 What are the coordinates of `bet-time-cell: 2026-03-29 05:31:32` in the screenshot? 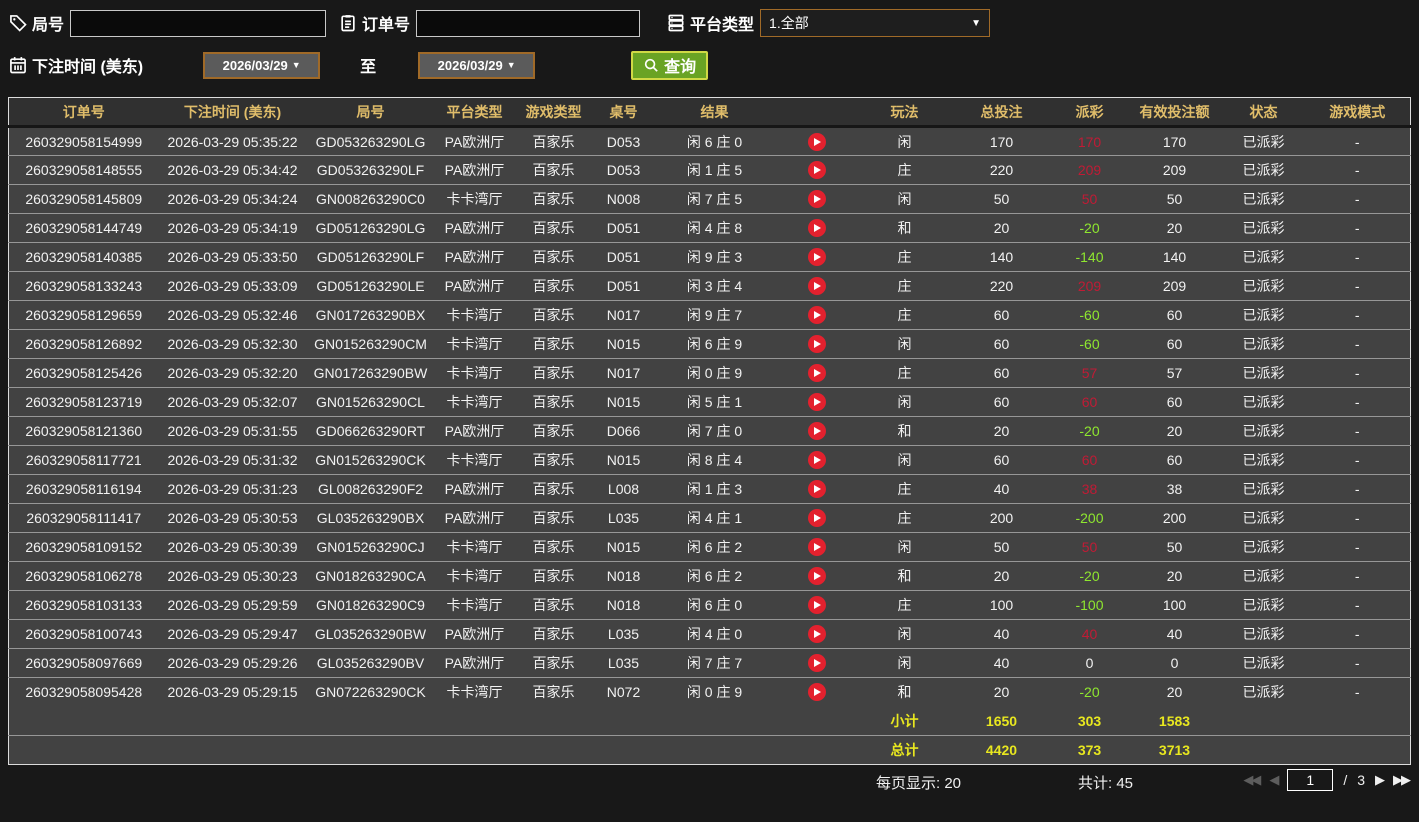 It's located at (232, 460).